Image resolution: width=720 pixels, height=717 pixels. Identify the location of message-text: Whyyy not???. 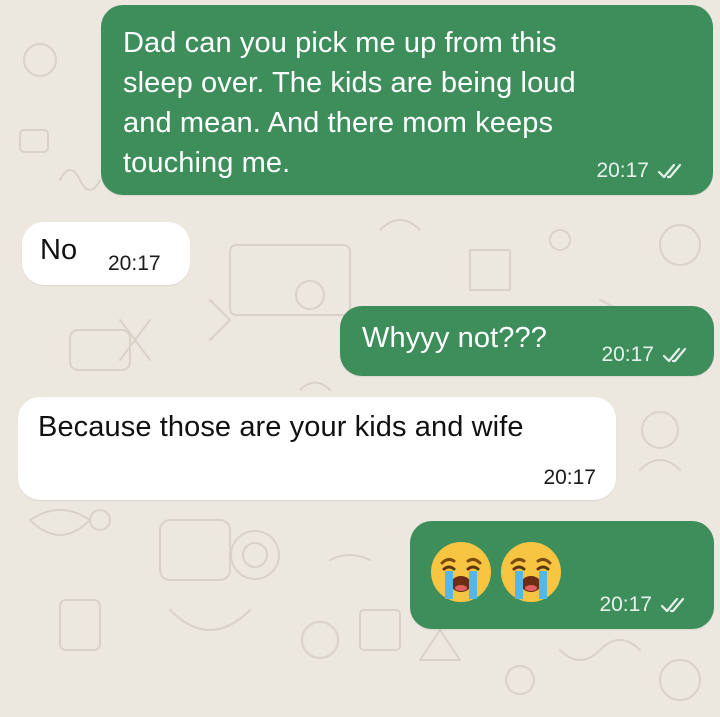
(454, 338).